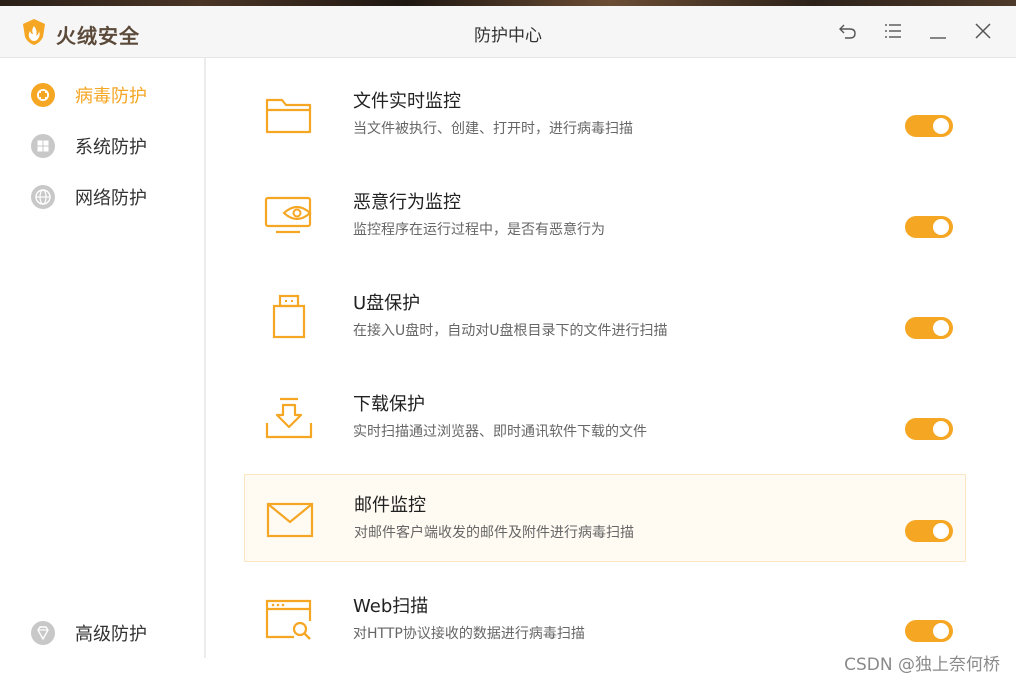 The height and width of the screenshot is (680, 1016). What do you see at coordinates (389, 404) in the screenshot?
I see `feature-title: 下载保护` at bounding box center [389, 404].